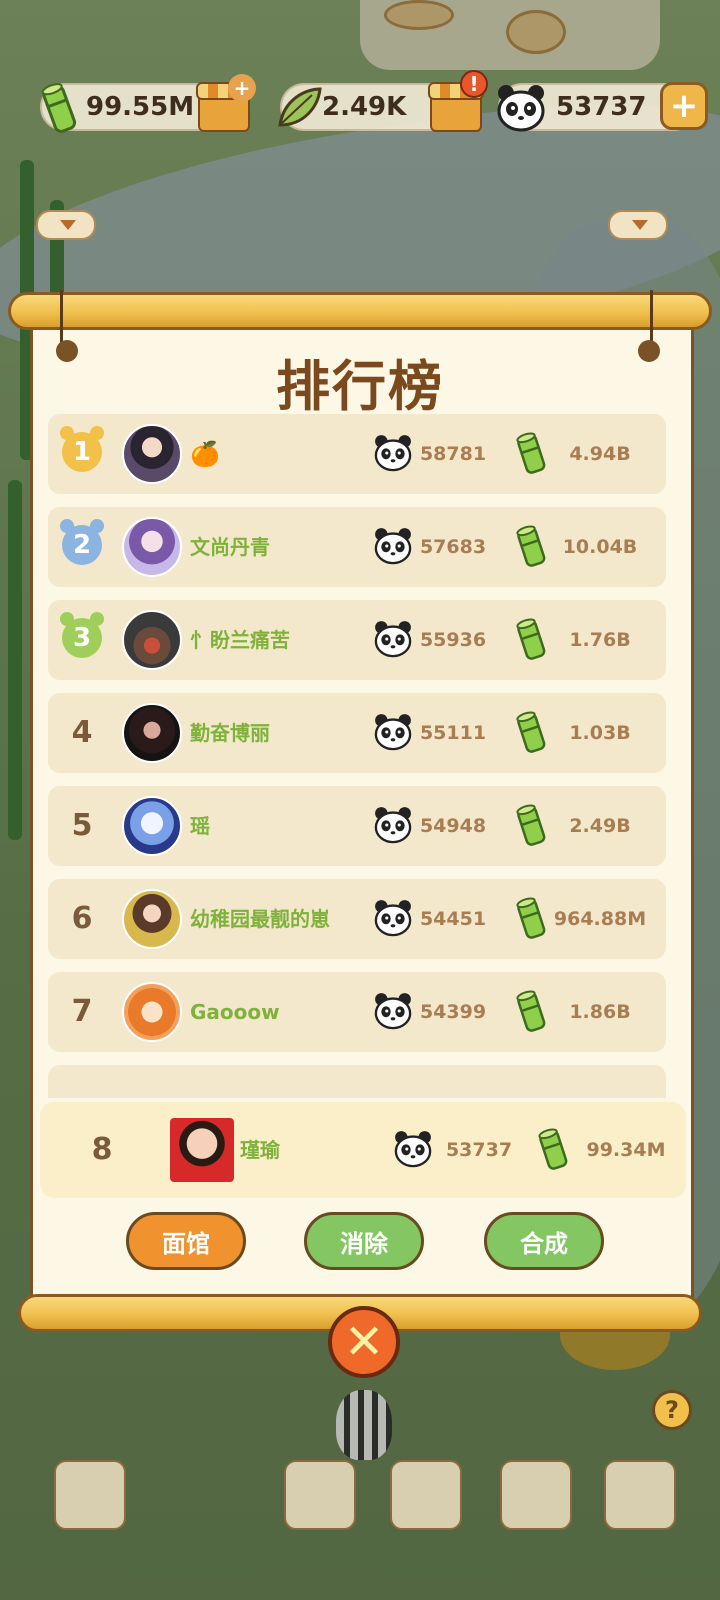  Describe the element at coordinates (82, 542) in the screenshot. I see `rank-medal-icon: 2` at that location.